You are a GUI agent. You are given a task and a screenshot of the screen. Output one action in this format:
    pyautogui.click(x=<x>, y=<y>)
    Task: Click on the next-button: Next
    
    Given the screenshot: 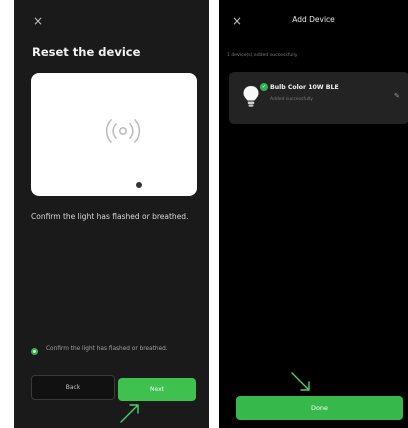 What is the action you would take?
    pyautogui.click(x=157, y=389)
    